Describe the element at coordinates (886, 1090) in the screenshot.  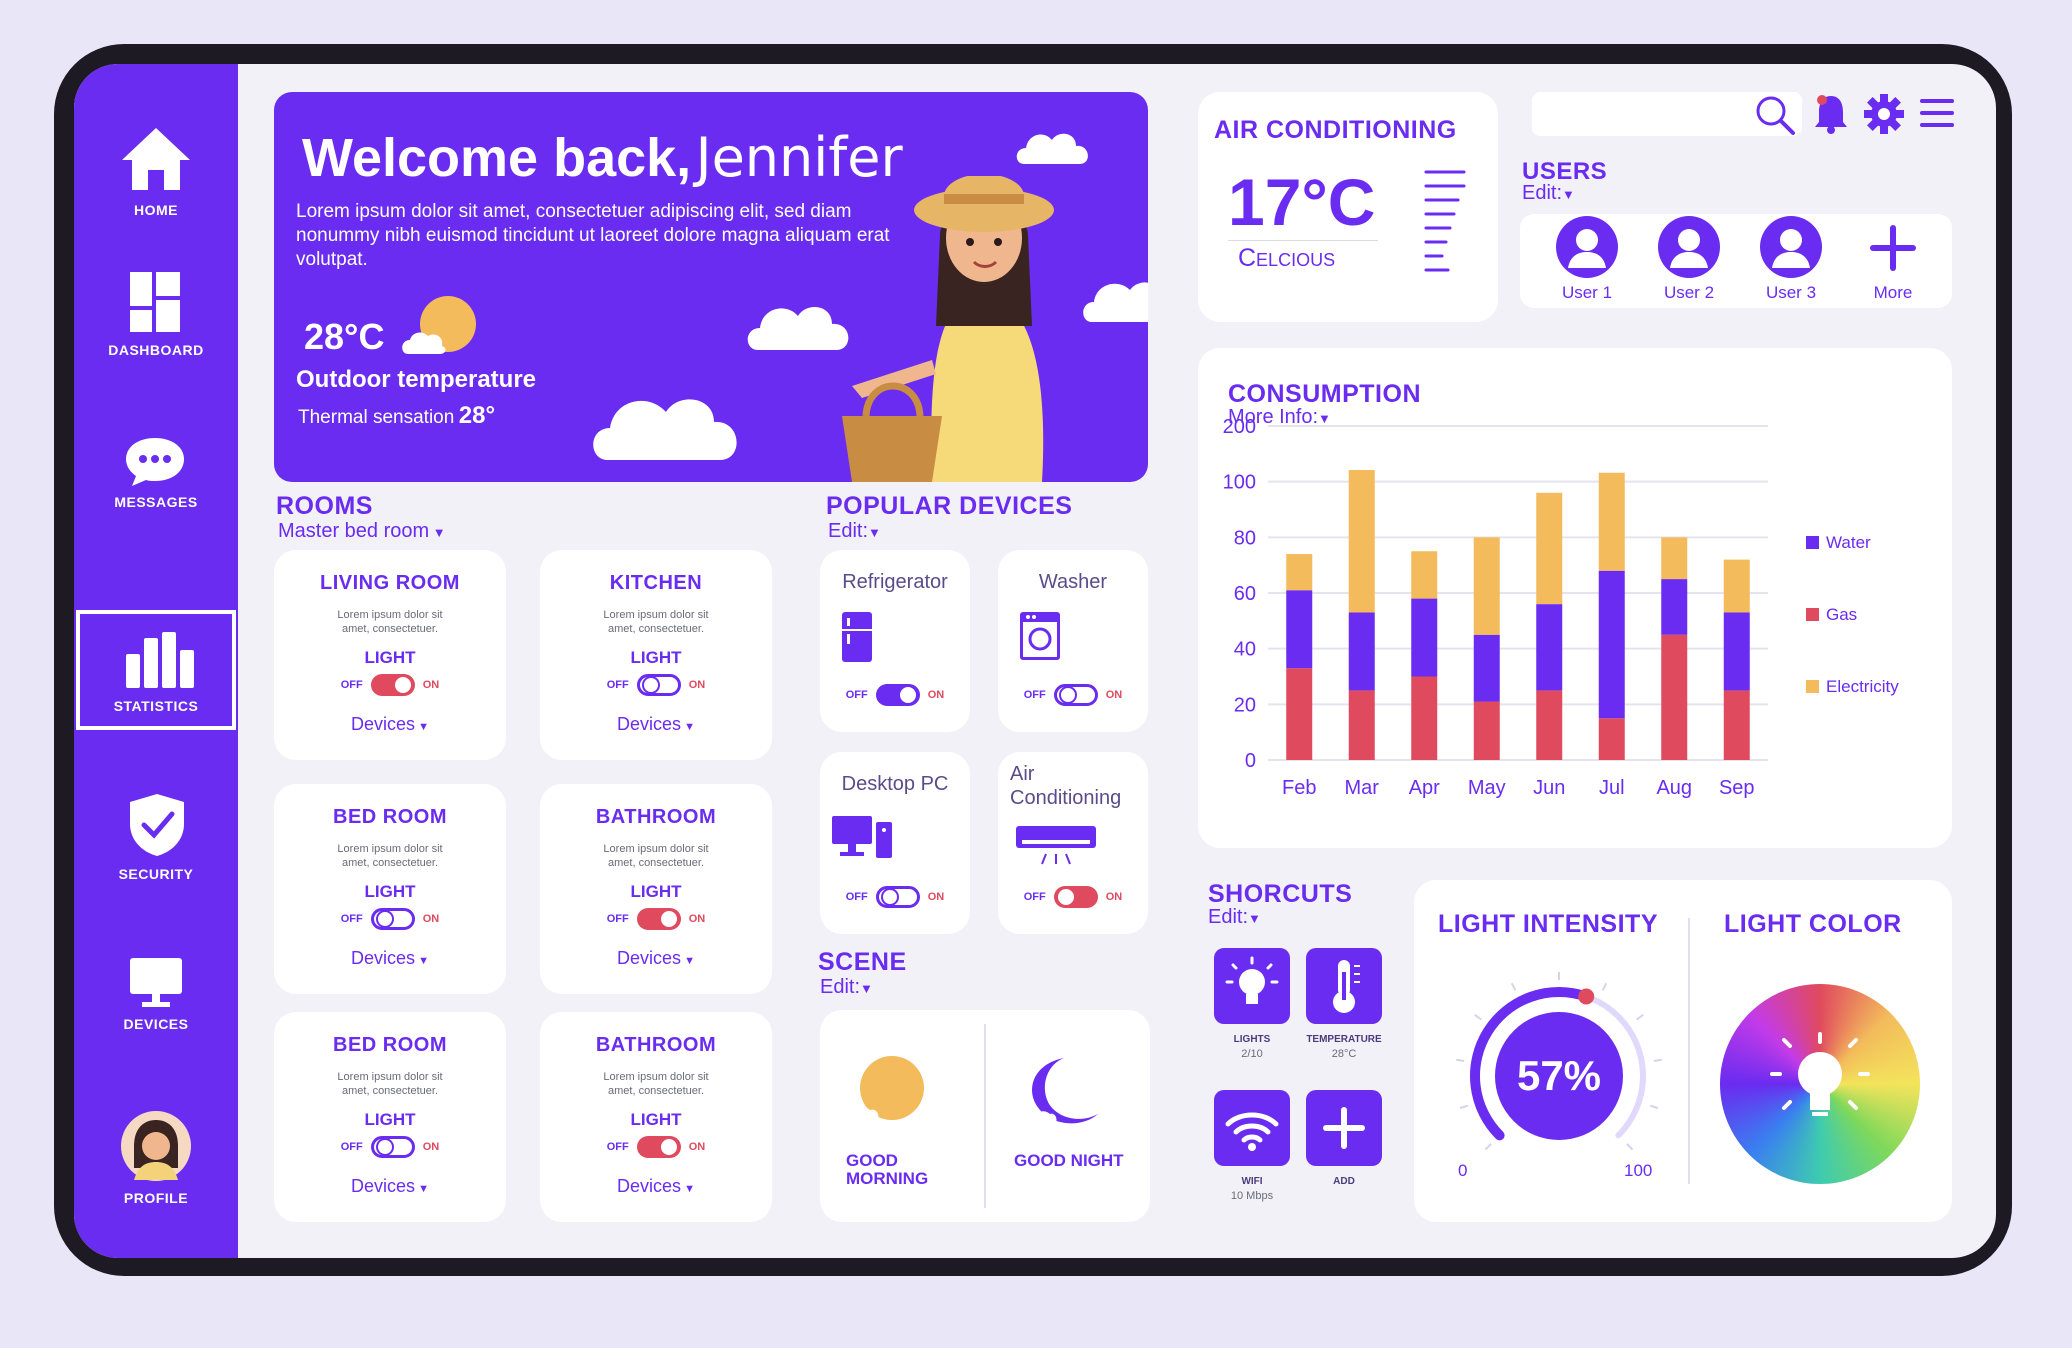
I see `sun-icon` at that location.